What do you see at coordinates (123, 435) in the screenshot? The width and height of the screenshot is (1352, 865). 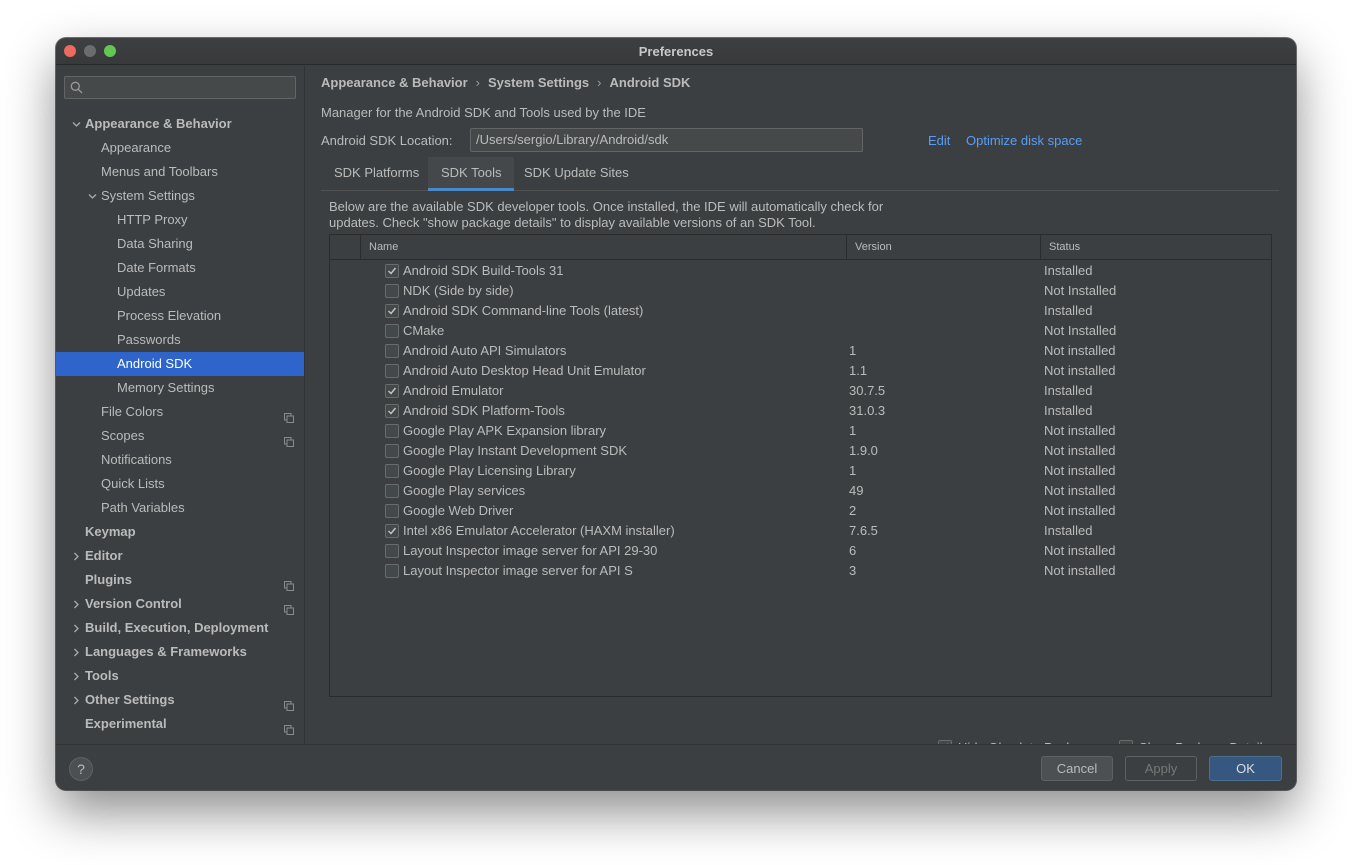 I see `sidebar-item-label: Scopes` at bounding box center [123, 435].